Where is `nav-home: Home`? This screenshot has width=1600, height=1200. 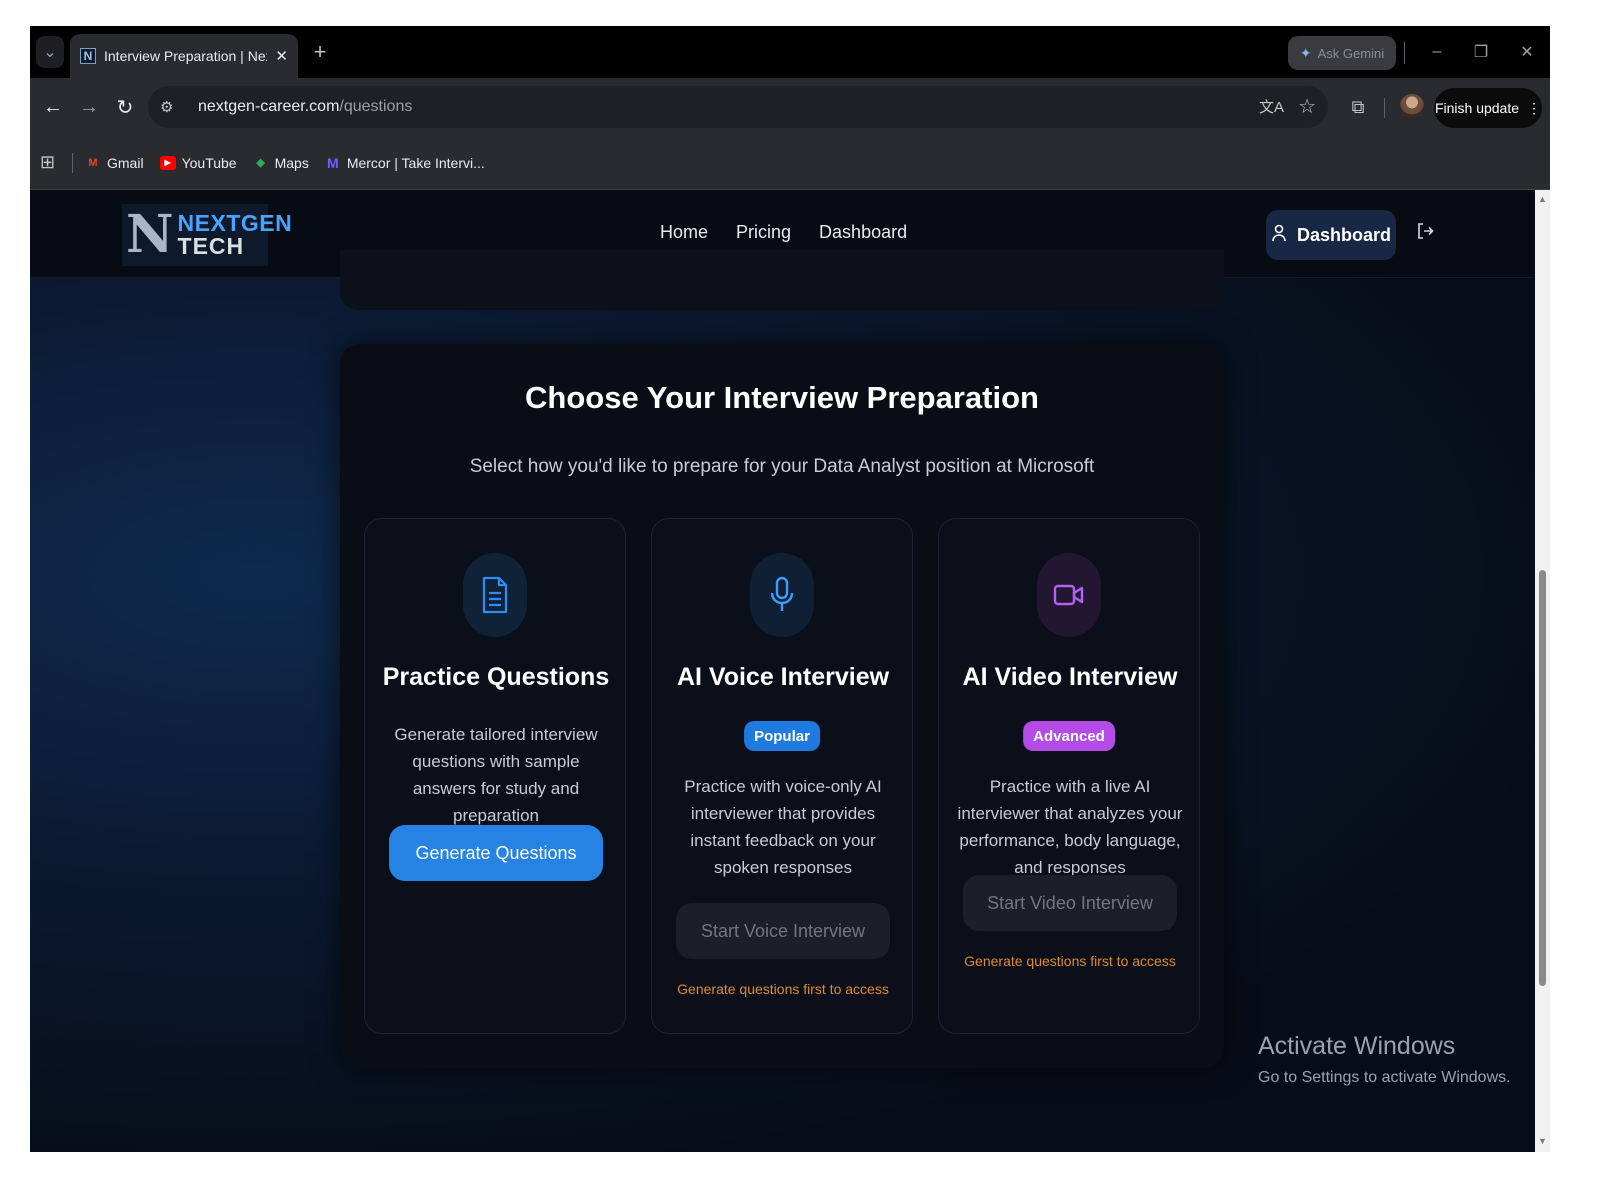 nav-home: Home is located at coordinates (684, 232).